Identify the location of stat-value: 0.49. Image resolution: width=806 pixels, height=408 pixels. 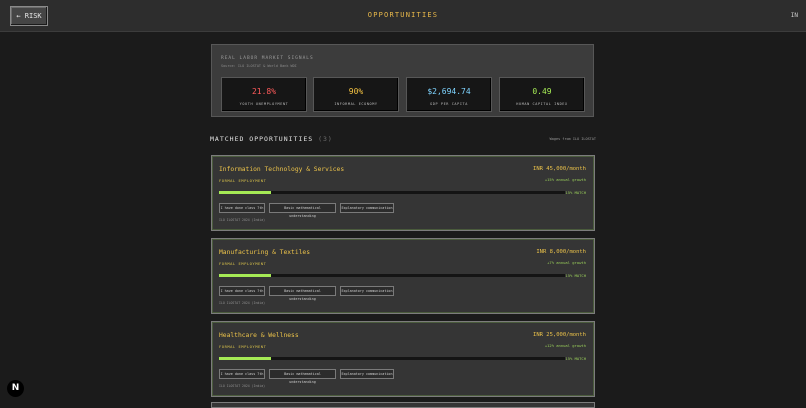
(542, 91).